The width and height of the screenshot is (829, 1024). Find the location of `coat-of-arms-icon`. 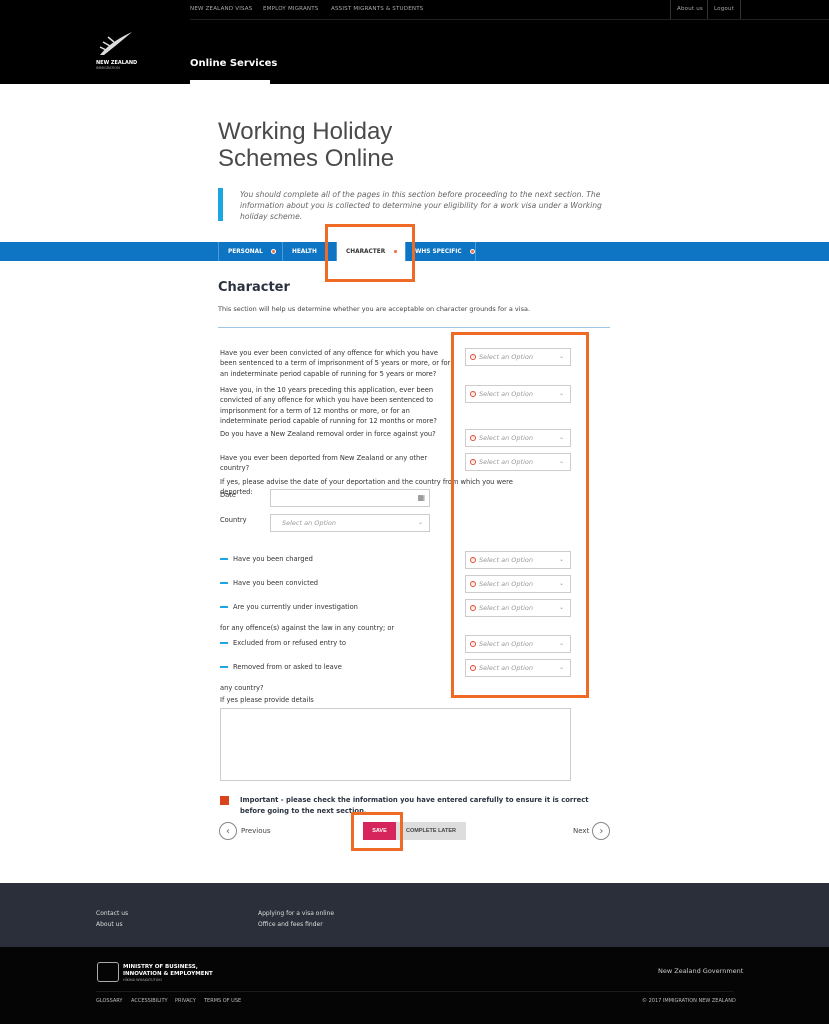

coat-of-arms-icon is located at coordinates (108, 972).